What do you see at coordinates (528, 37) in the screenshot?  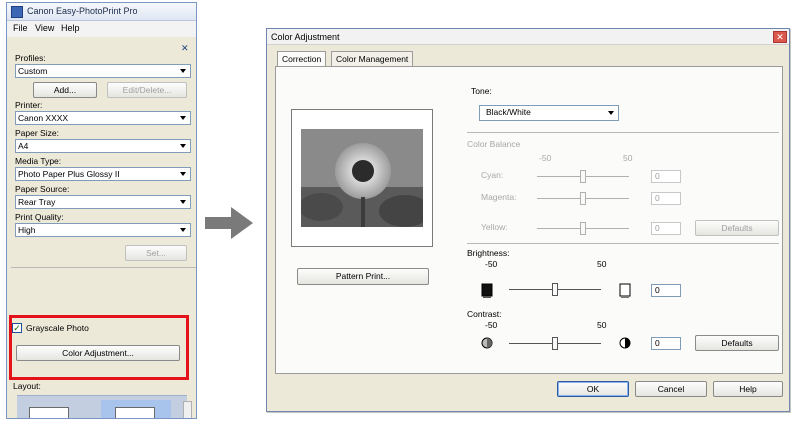 I see `dialog-title-bar: Color Adjustment ✕` at bounding box center [528, 37].